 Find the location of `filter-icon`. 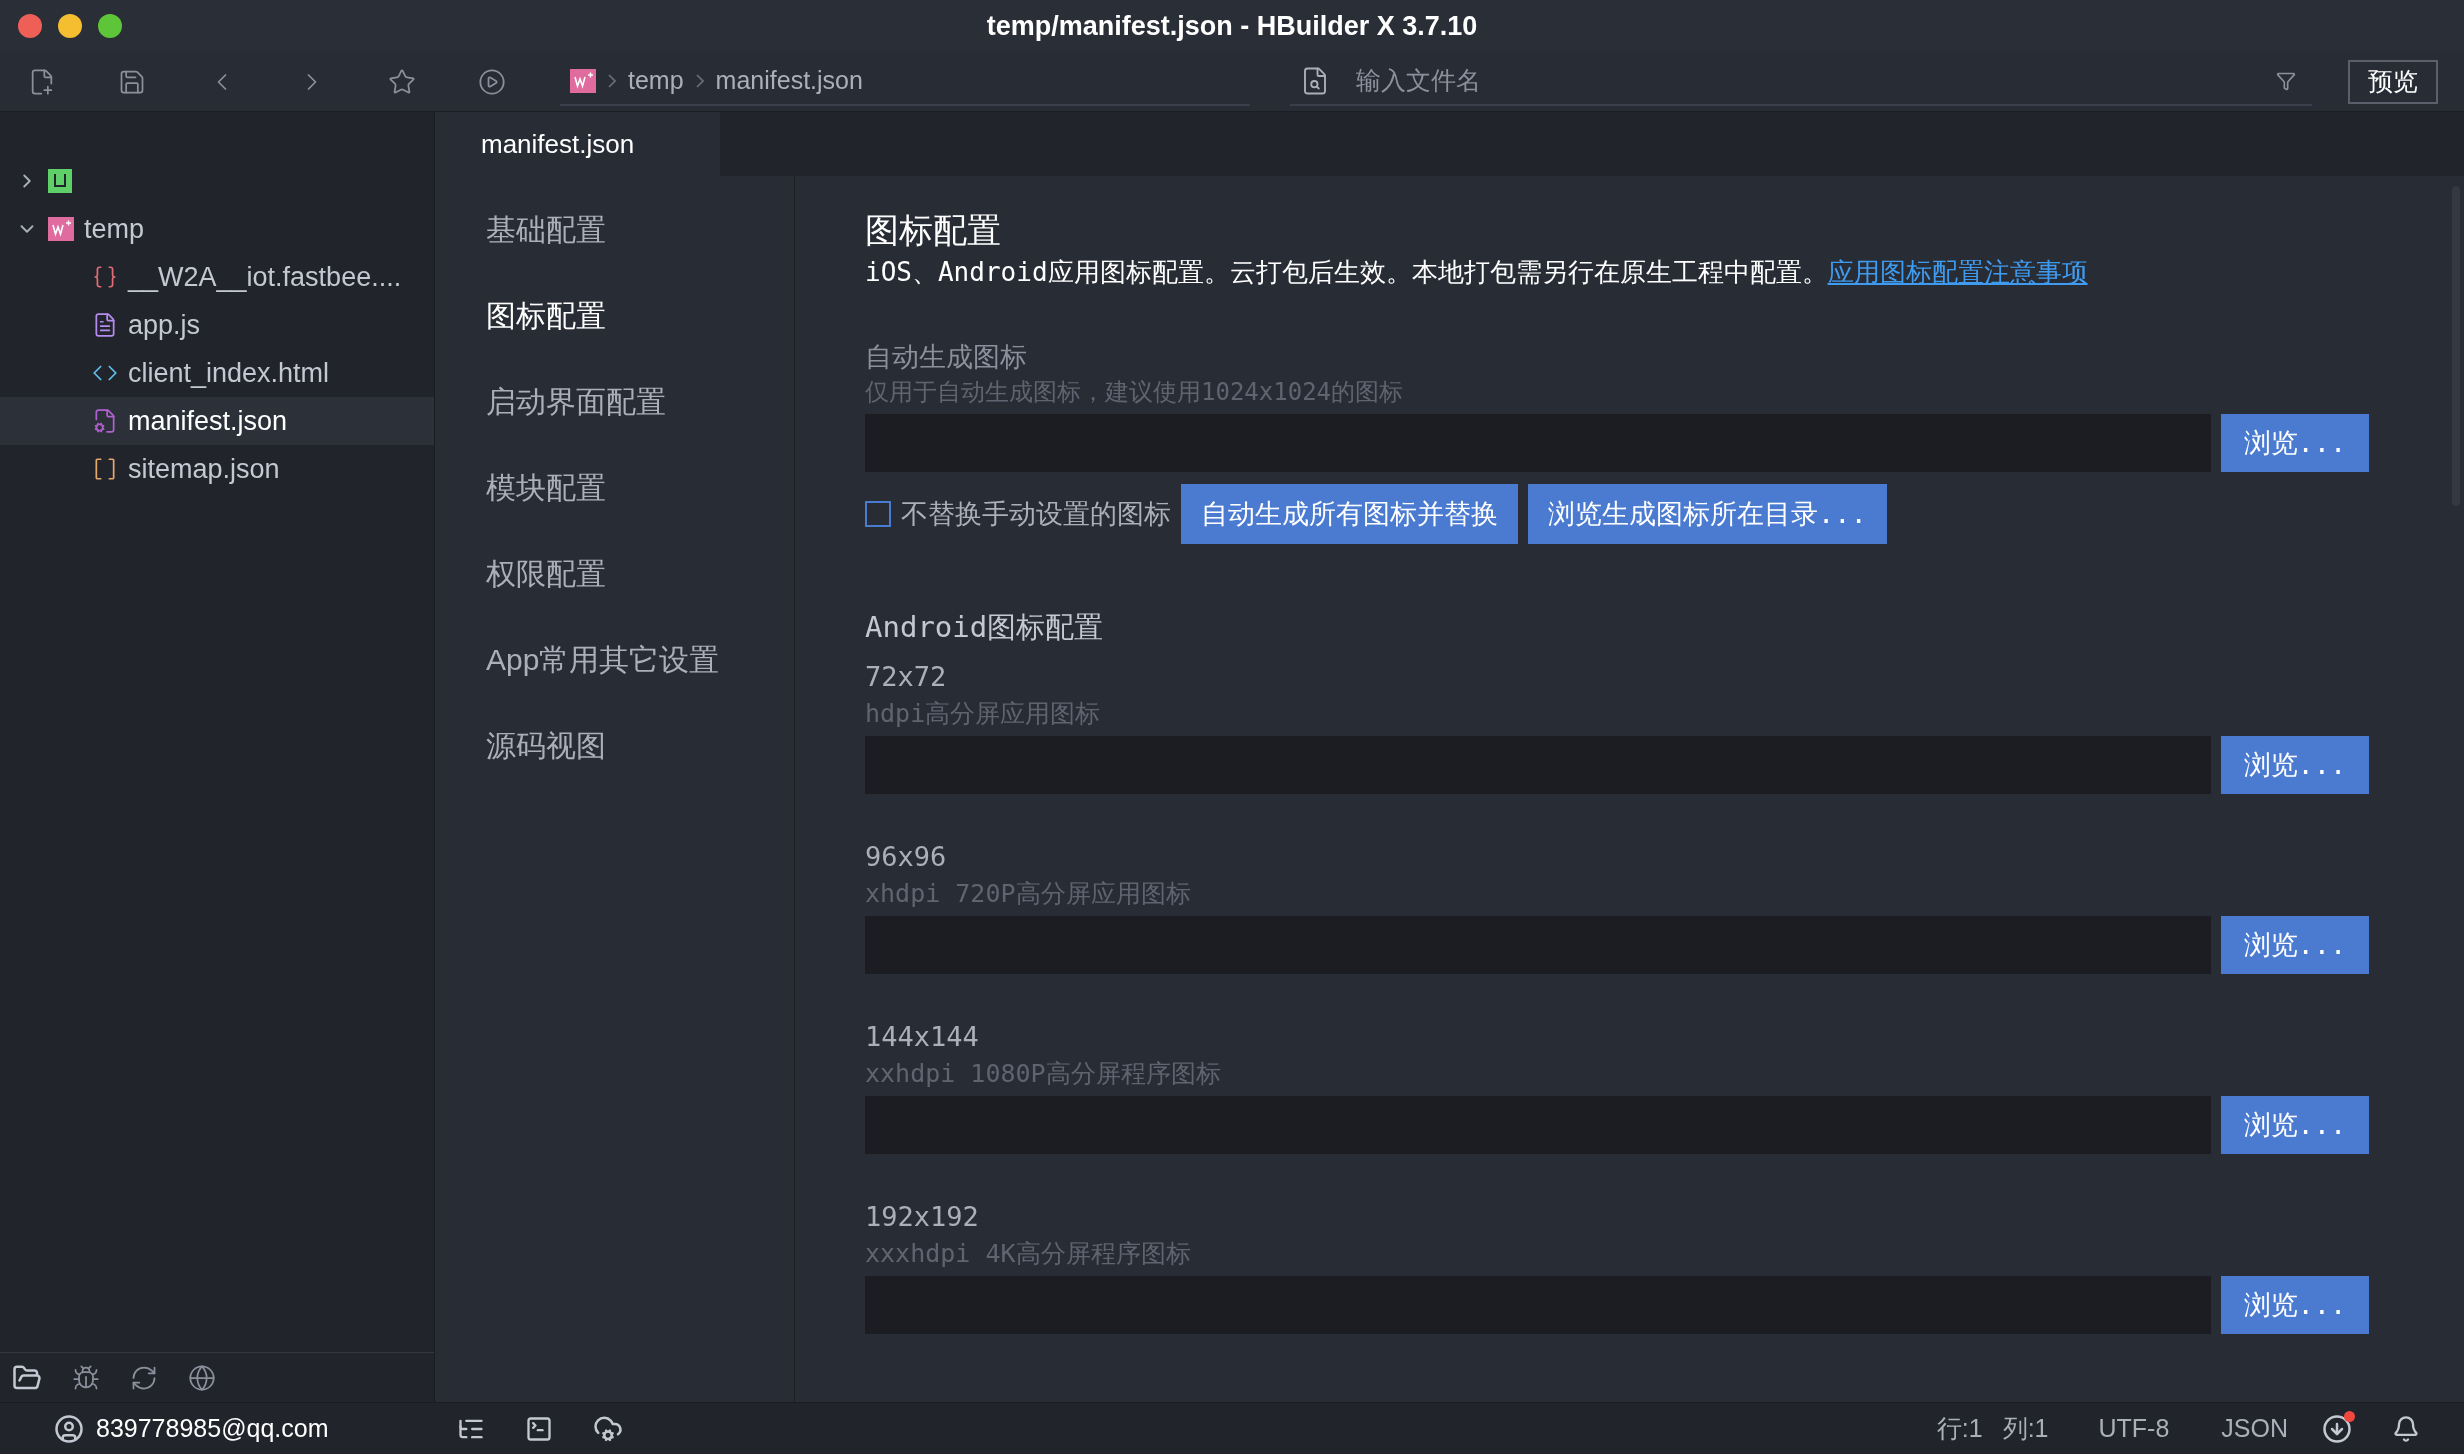

filter-icon is located at coordinates (2286, 80).